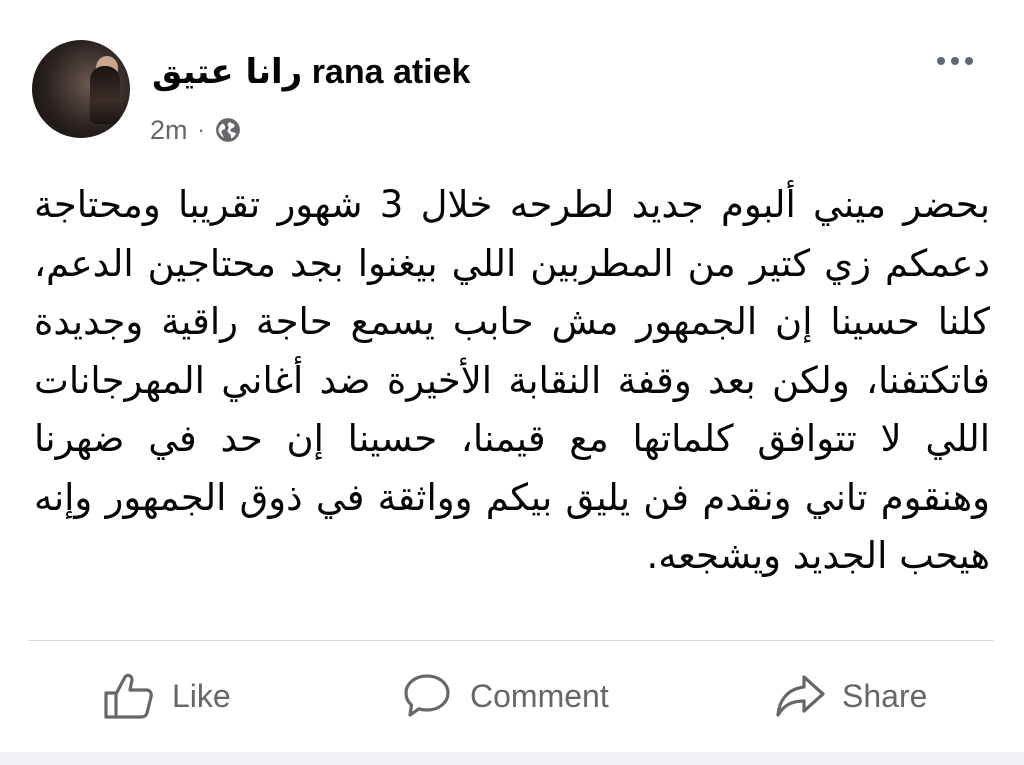 The height and width of the screenshot is (765, 1024). I want to click on feed-separator, so click(512, 758).